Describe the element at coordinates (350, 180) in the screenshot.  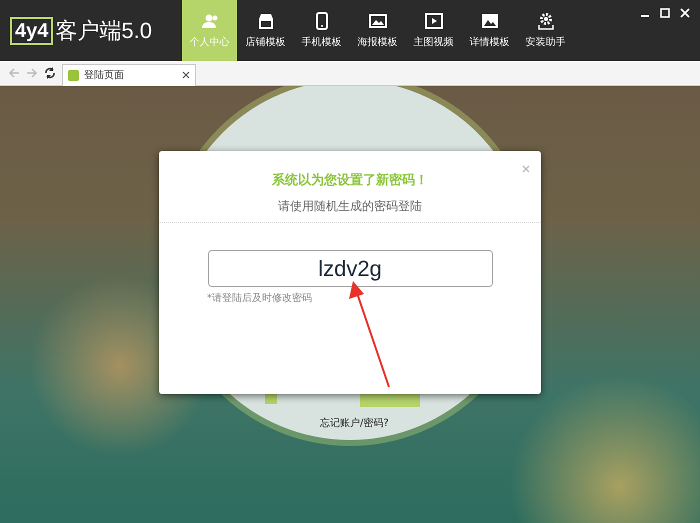
I see `dialog-title: 系统以为您设置了新密码！` at that location.